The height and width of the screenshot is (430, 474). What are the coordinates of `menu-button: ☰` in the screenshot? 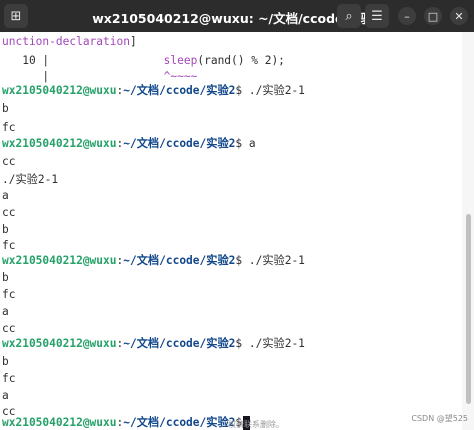 It's located at (377, 16).